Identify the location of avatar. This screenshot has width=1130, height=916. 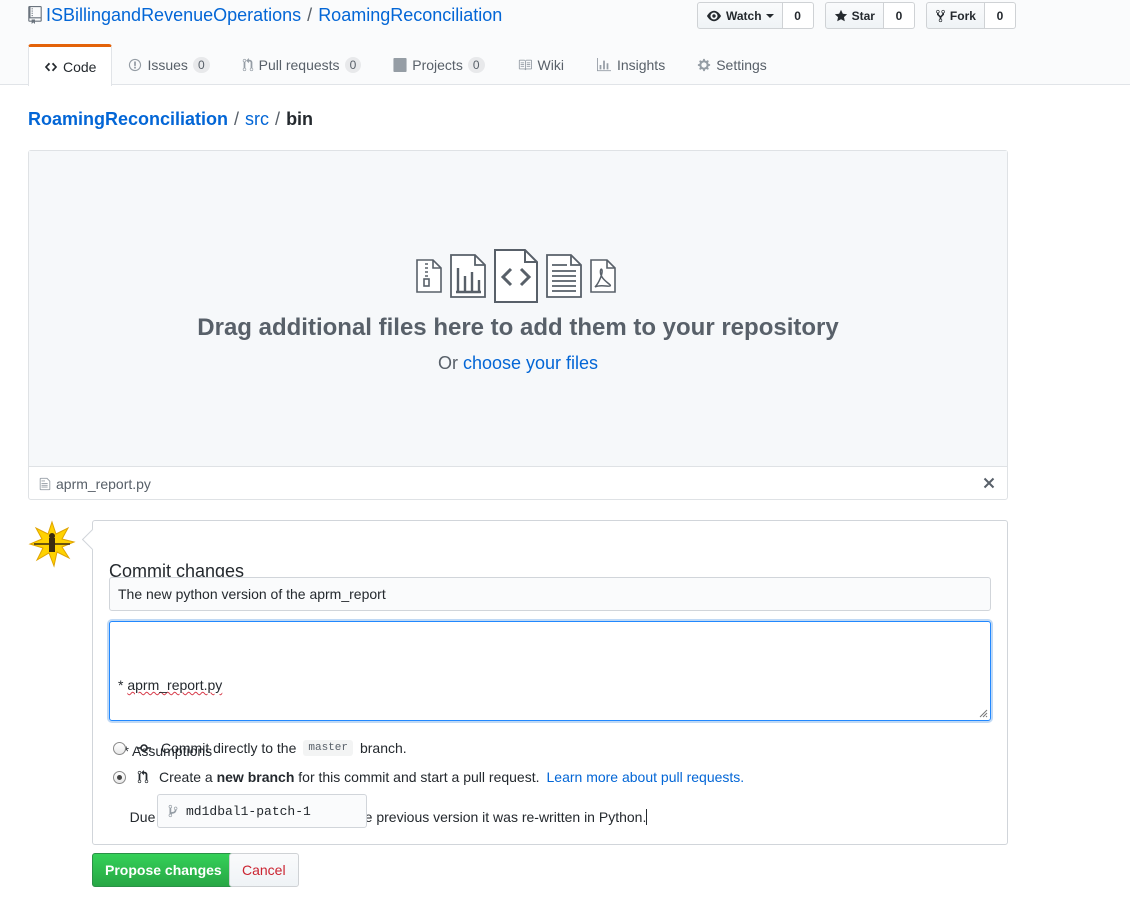
(52, 544).